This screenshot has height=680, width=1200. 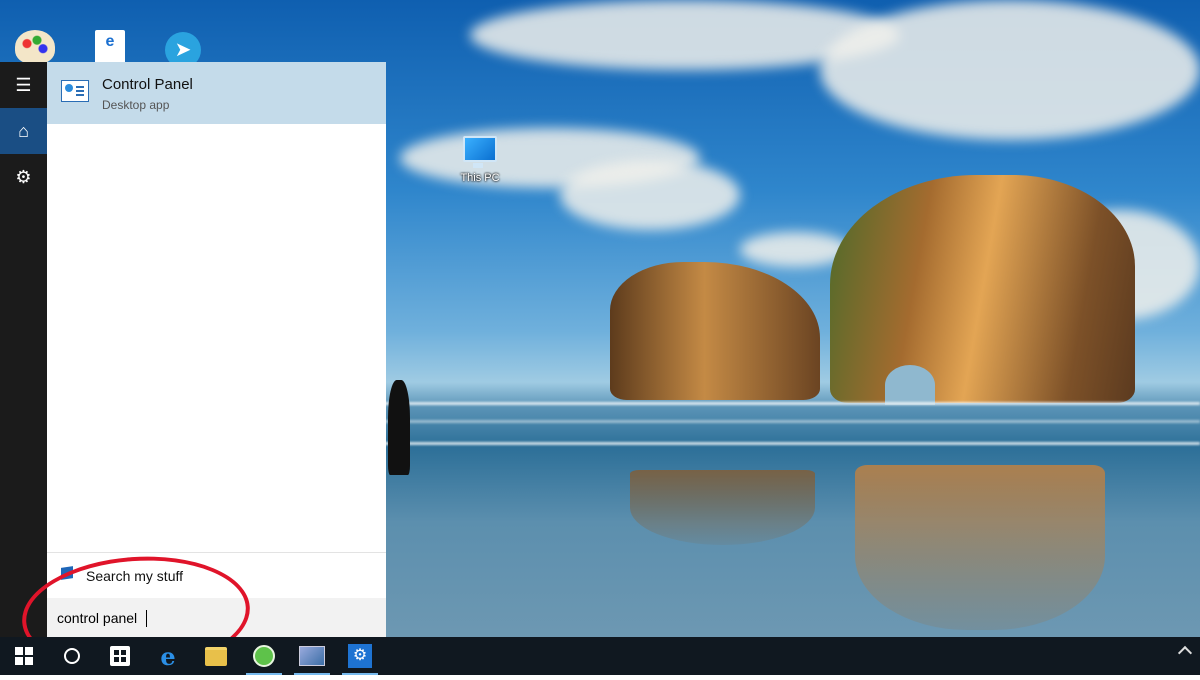 I want to click on control-panel-taskbar-icon, so click(x=312, y=656).